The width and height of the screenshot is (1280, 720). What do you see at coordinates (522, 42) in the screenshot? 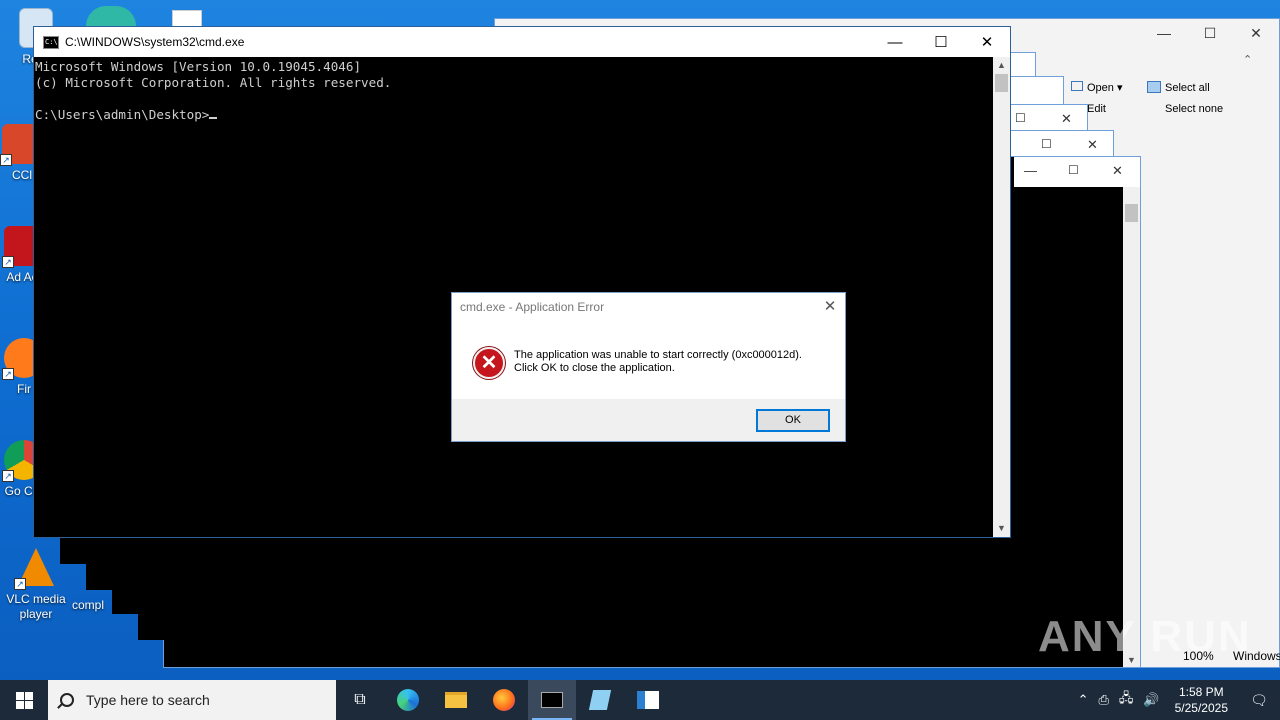
I see `cmd-titlebar: C:\ C:\WINDOWS\system32\cmd.exe — ☐ ✕` at bounding box center [522, 42].